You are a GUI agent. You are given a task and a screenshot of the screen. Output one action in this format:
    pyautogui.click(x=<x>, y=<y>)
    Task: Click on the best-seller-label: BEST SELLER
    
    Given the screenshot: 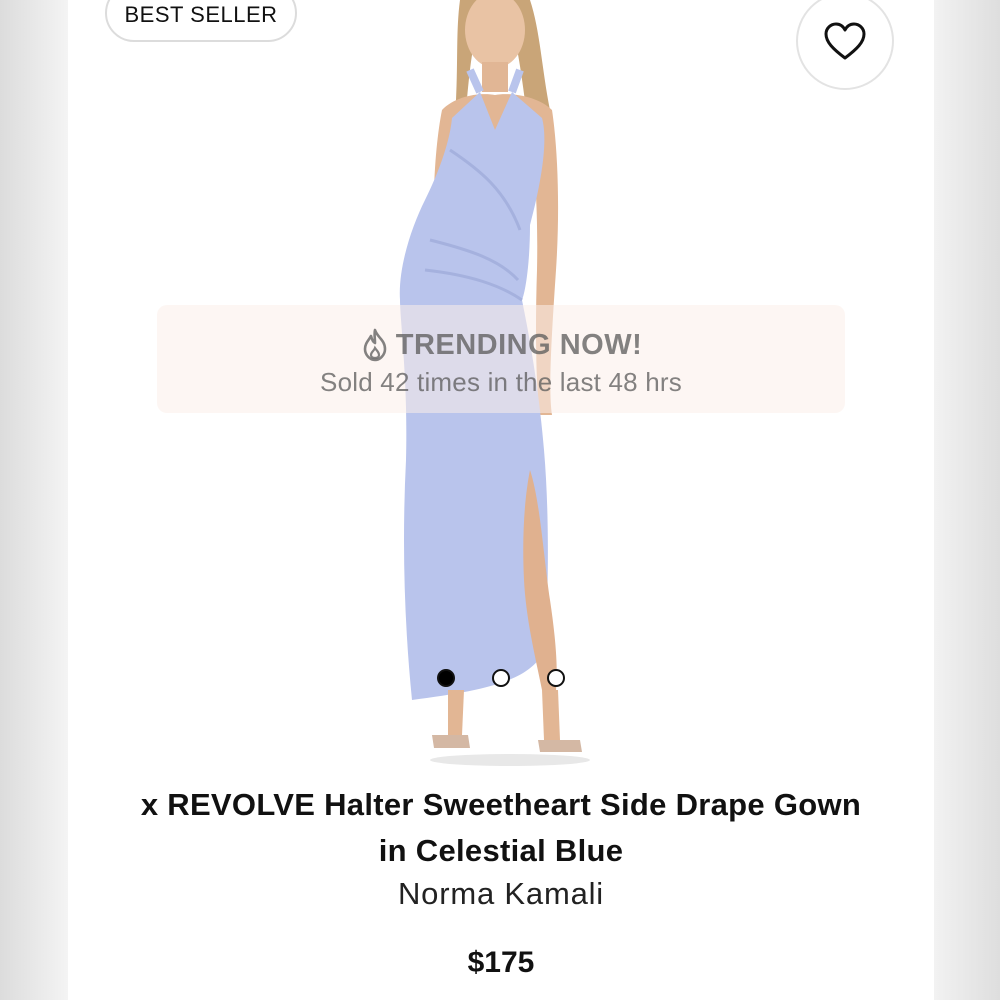 What is the action you would take?
    pyautogui.click(x=201, y=14)
    